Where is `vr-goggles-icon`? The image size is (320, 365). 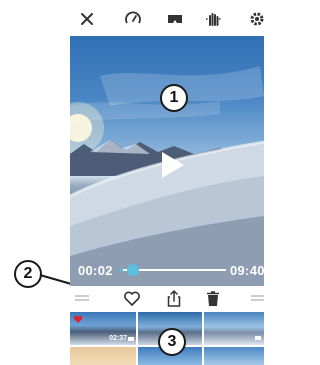 vr-goggles-icon is located at coordinates (175, 19).